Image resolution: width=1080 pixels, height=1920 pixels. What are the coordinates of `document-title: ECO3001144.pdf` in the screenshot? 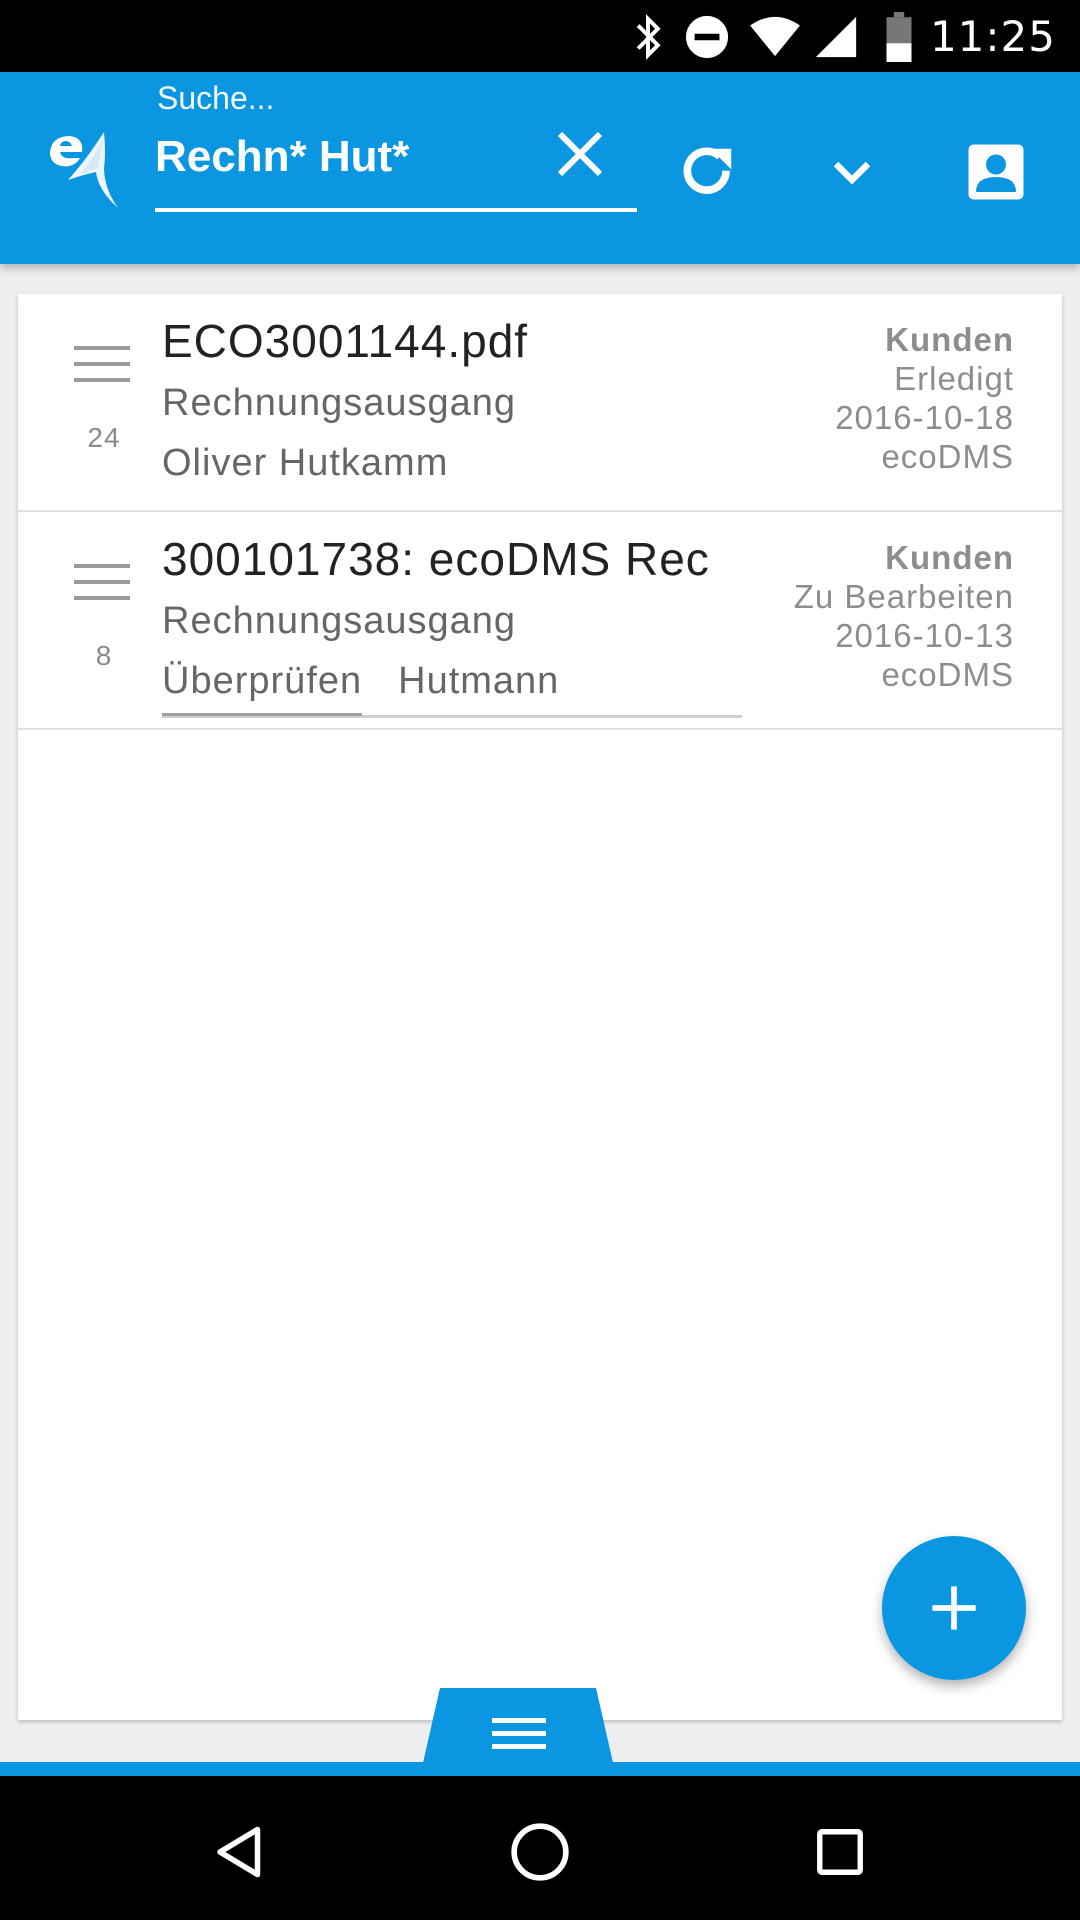 It's located at (345, 341).